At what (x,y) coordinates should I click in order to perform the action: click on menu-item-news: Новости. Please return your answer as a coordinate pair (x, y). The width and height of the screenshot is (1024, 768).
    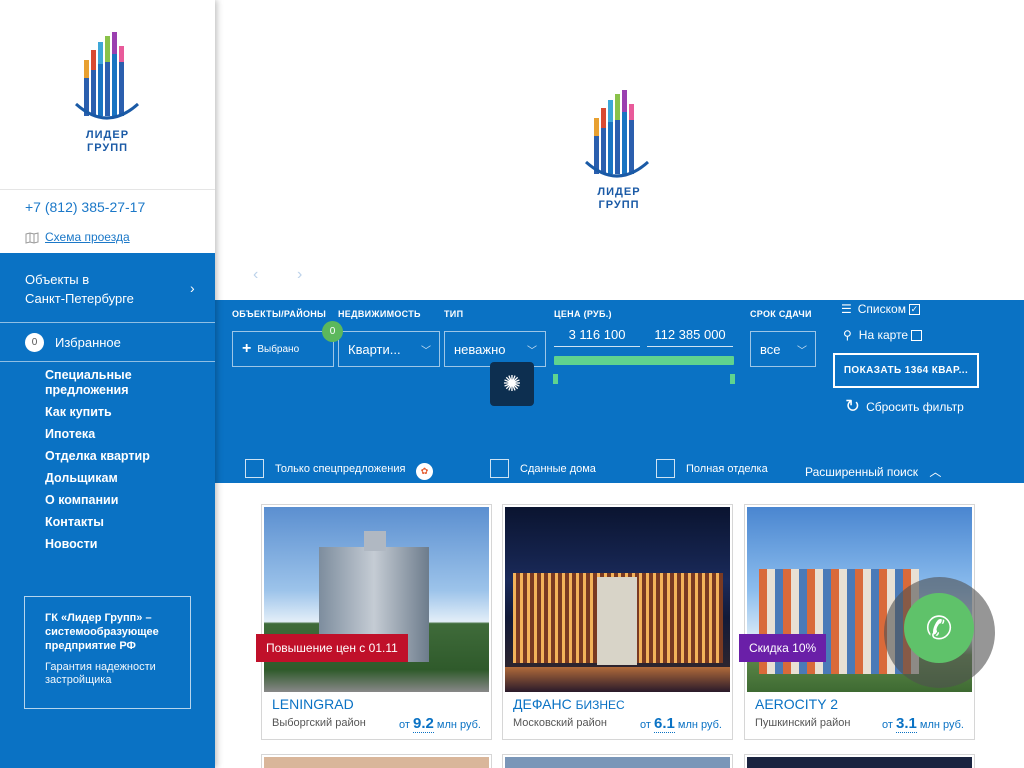
    Looking at the image, I should click on (100, 544).